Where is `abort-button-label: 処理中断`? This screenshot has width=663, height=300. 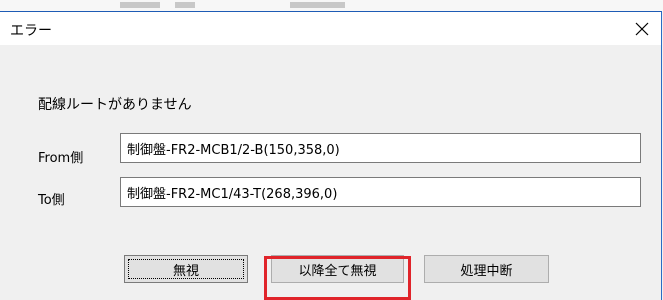 abort-button-label: 処理中断 is located at coordinates (486, 271).